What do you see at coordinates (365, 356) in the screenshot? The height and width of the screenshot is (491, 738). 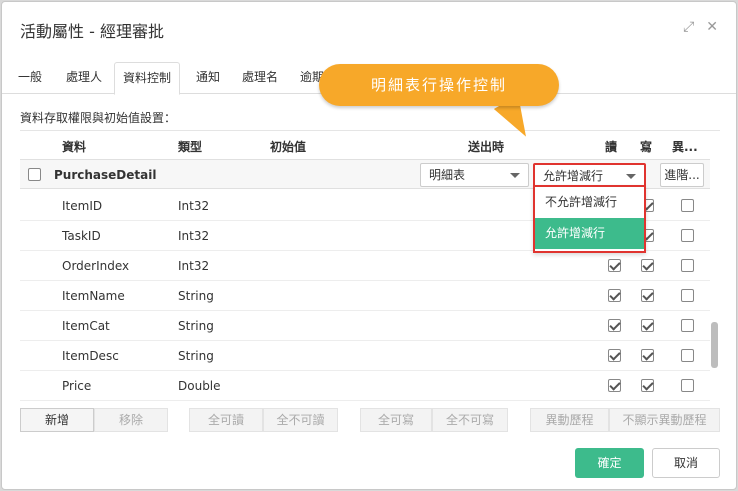 I see `table-row: ItemDesc String` at bounding box center [365, 356].